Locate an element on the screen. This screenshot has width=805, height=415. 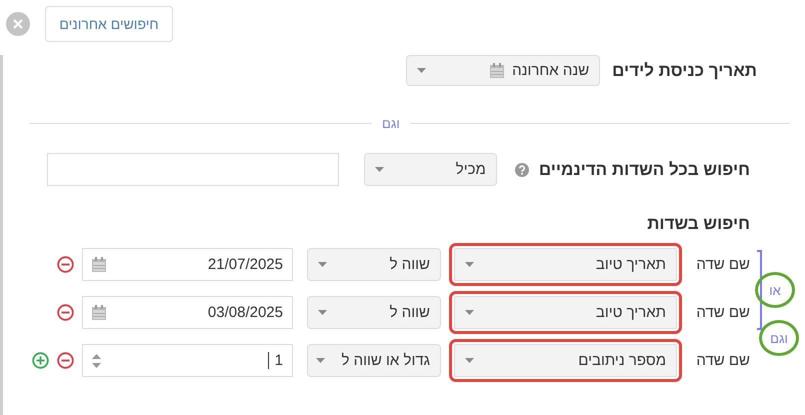
date-field: 03/08/2025 is located at coordinates (187, 312).